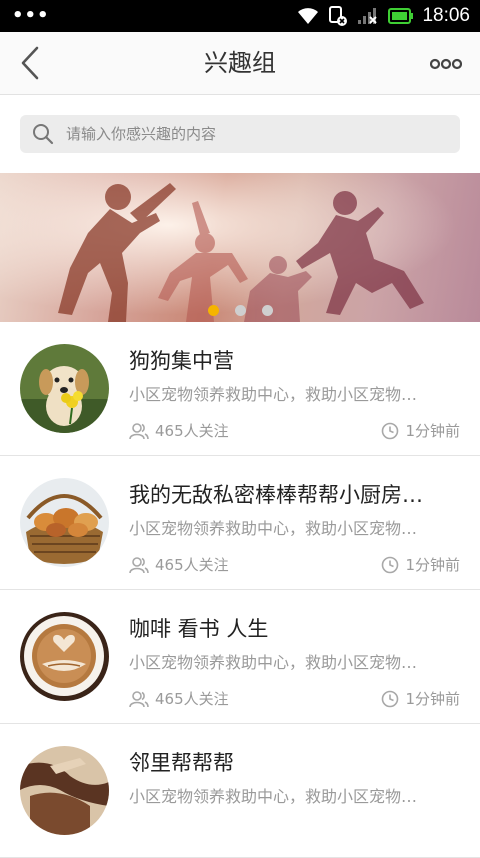 This screenshot has height=858, width=480. I want to click on search-box, so click(240, 134).